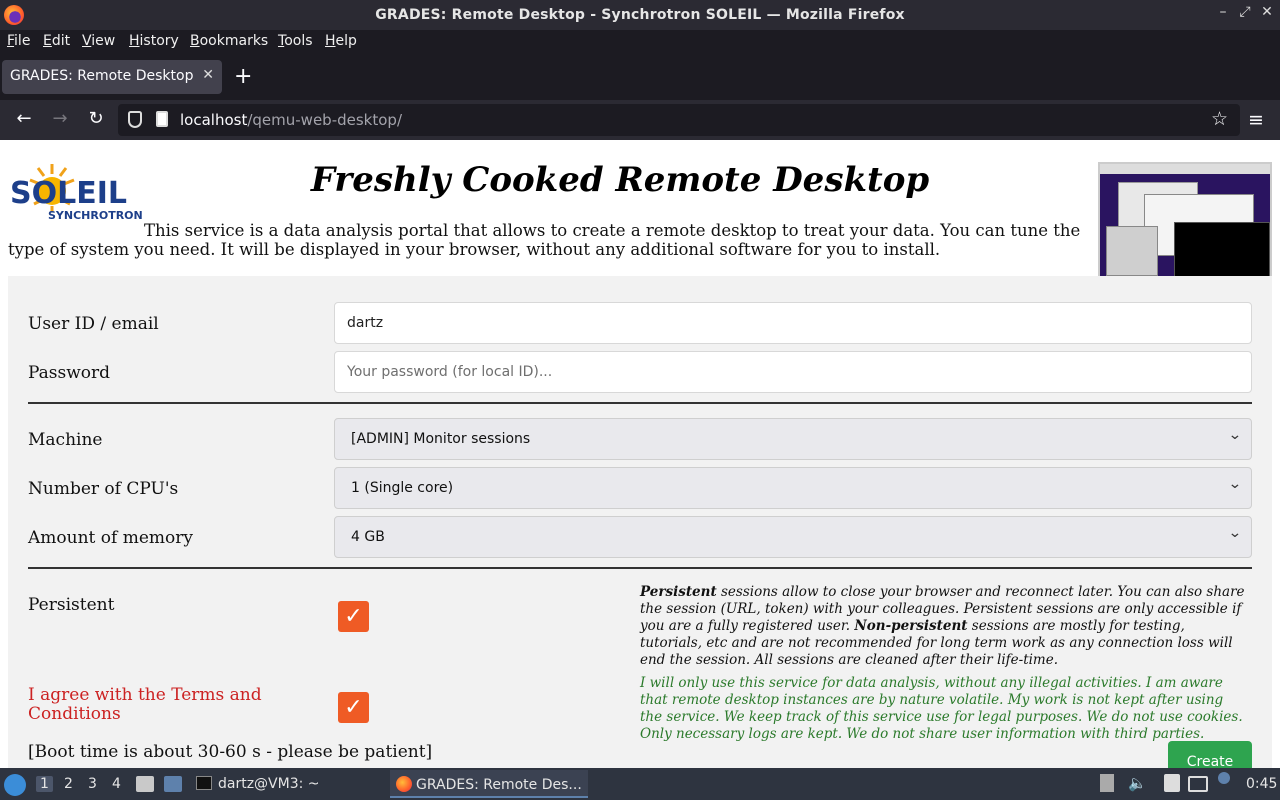 This screenshot has height=800, width=1280. I want to click on terms-checkbox: ✓, so click(353, 707).